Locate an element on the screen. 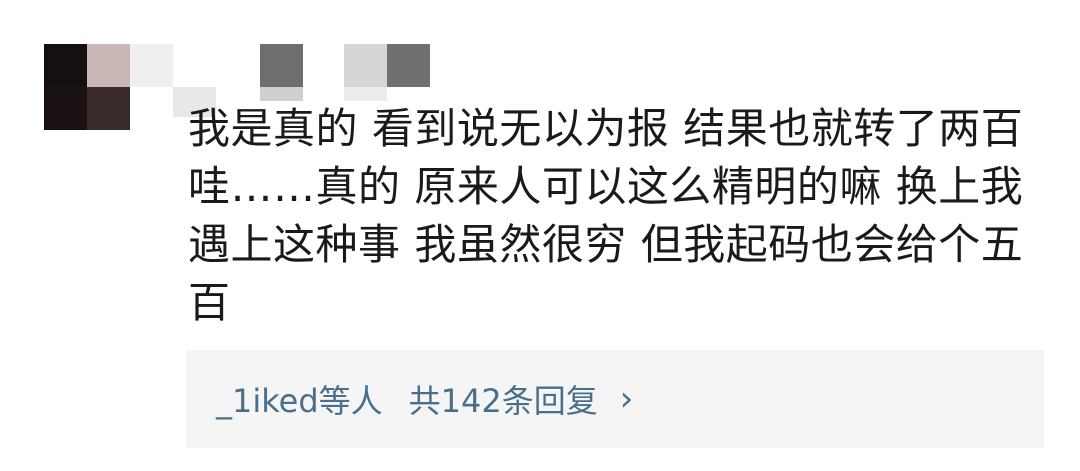  reply-users-label: _1iked等人 is located at coordinates (299, 401).